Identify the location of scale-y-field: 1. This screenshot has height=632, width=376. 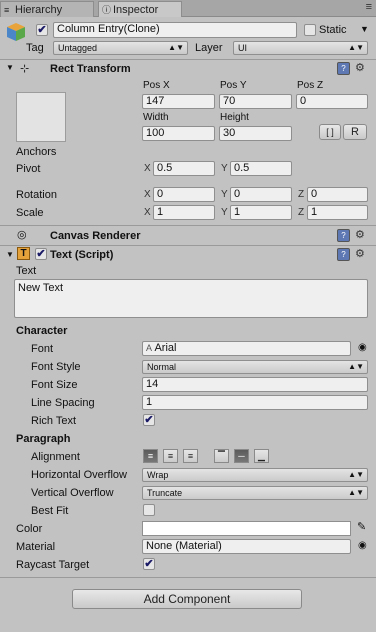
(261, 212).